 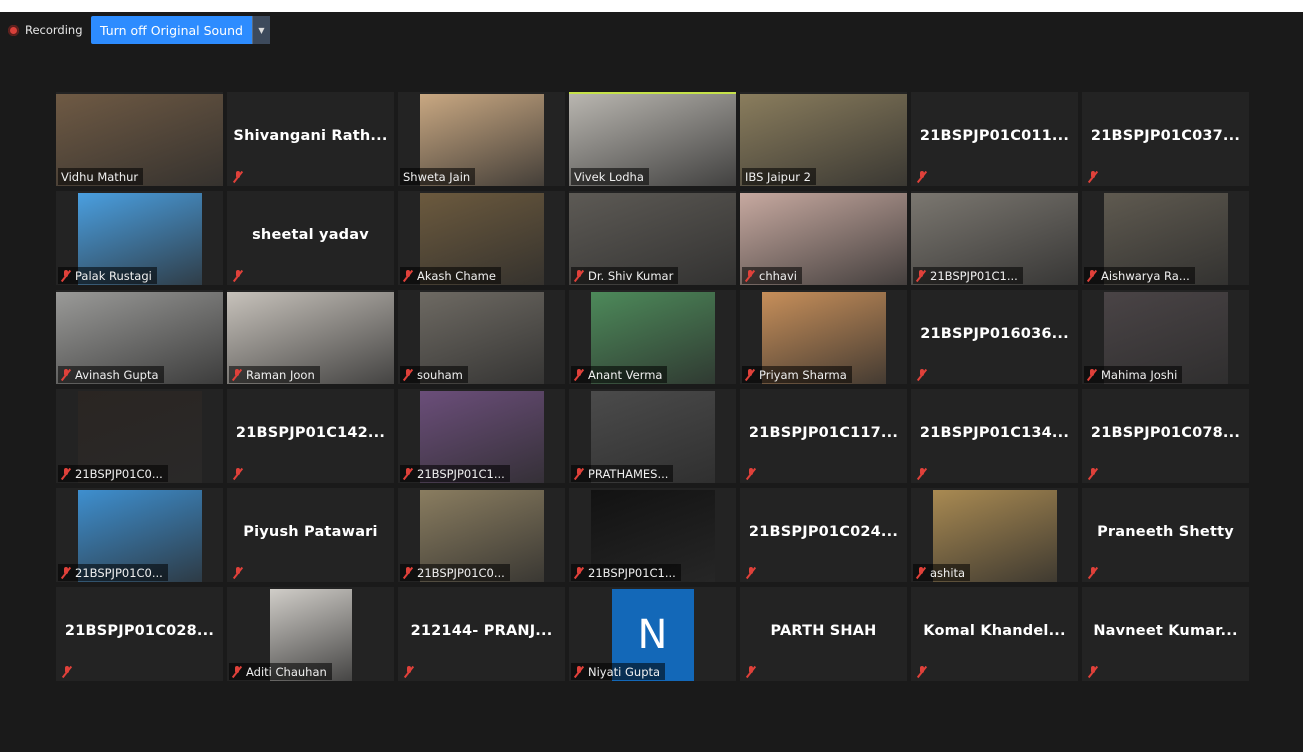 What do you see at coordinates (779, 176) in the screenshot?
I see `participant-name-label: IBS Jaipur 2` at bounding box center [779, 176].